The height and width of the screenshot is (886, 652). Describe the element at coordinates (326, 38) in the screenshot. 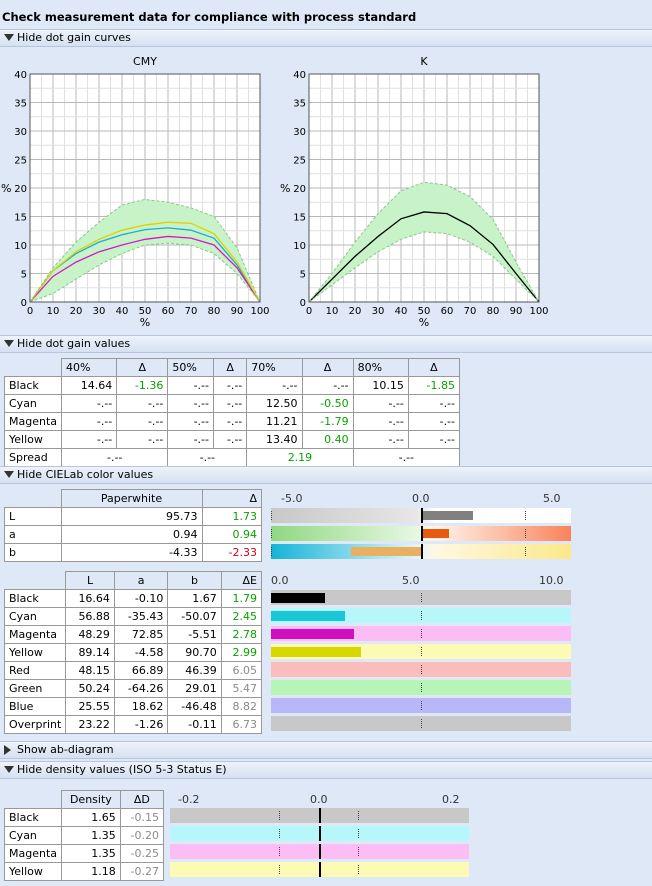

I see `toggle-dot-gain-curves: Hide dot gain curves` at that location.